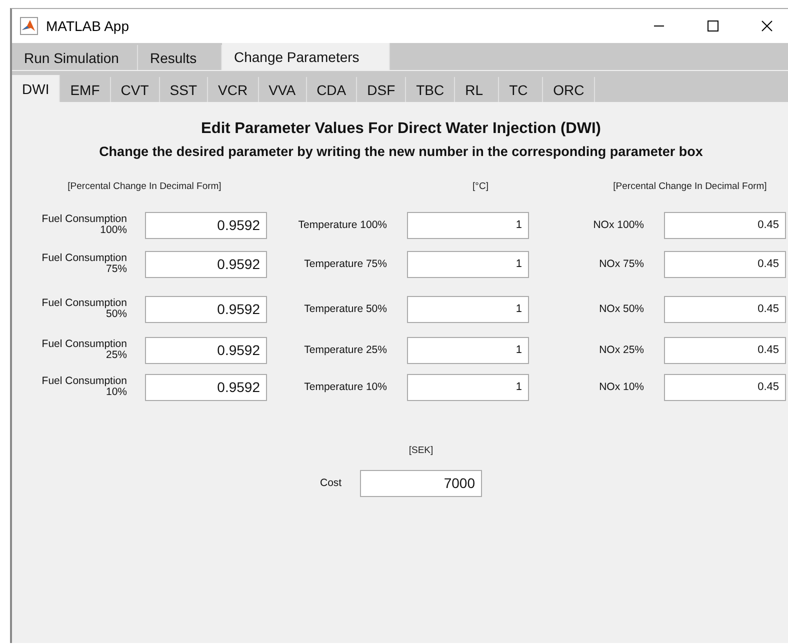 The width and height of the screenshot is (788, 644). Describe the element at coordinates (401, 129) in the screenshot. I see `page-heading: Edit Parameter Values For Direct Water Injection (DWI)` at that location.